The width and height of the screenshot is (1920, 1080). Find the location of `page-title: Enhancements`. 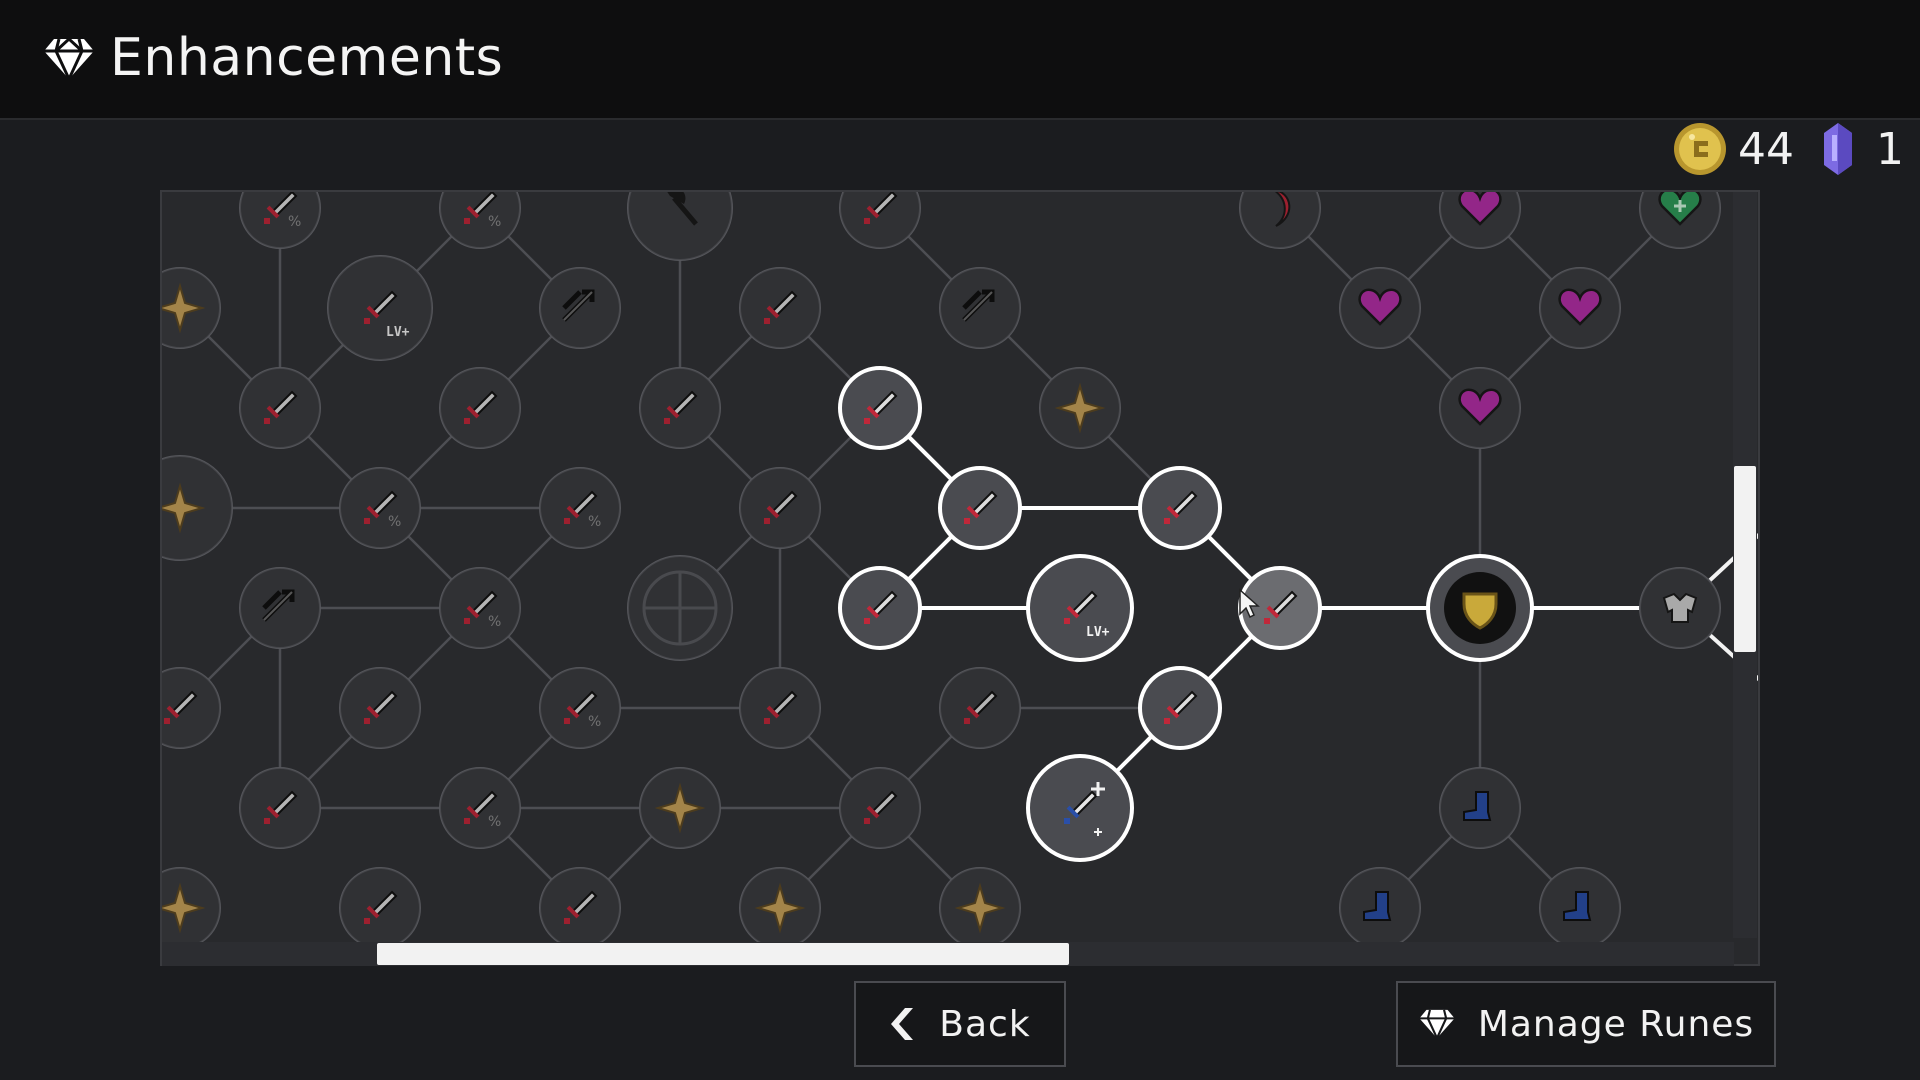

page-title: Enhancements is located at coordinates (307, 58).